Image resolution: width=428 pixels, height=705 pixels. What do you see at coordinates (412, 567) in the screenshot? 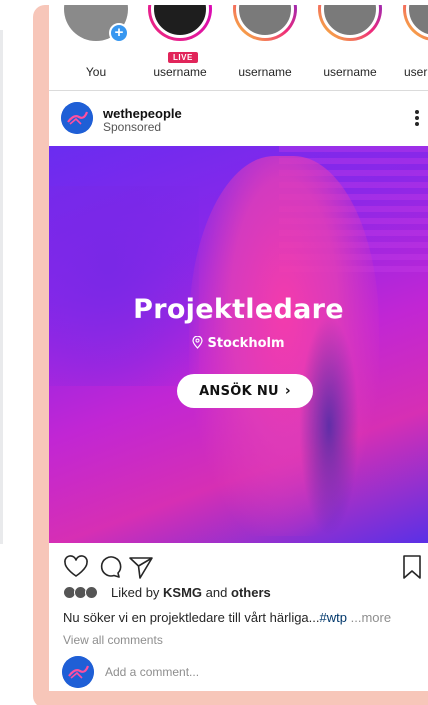
I see `bookmark-icon` at bounding box center [412, 567].